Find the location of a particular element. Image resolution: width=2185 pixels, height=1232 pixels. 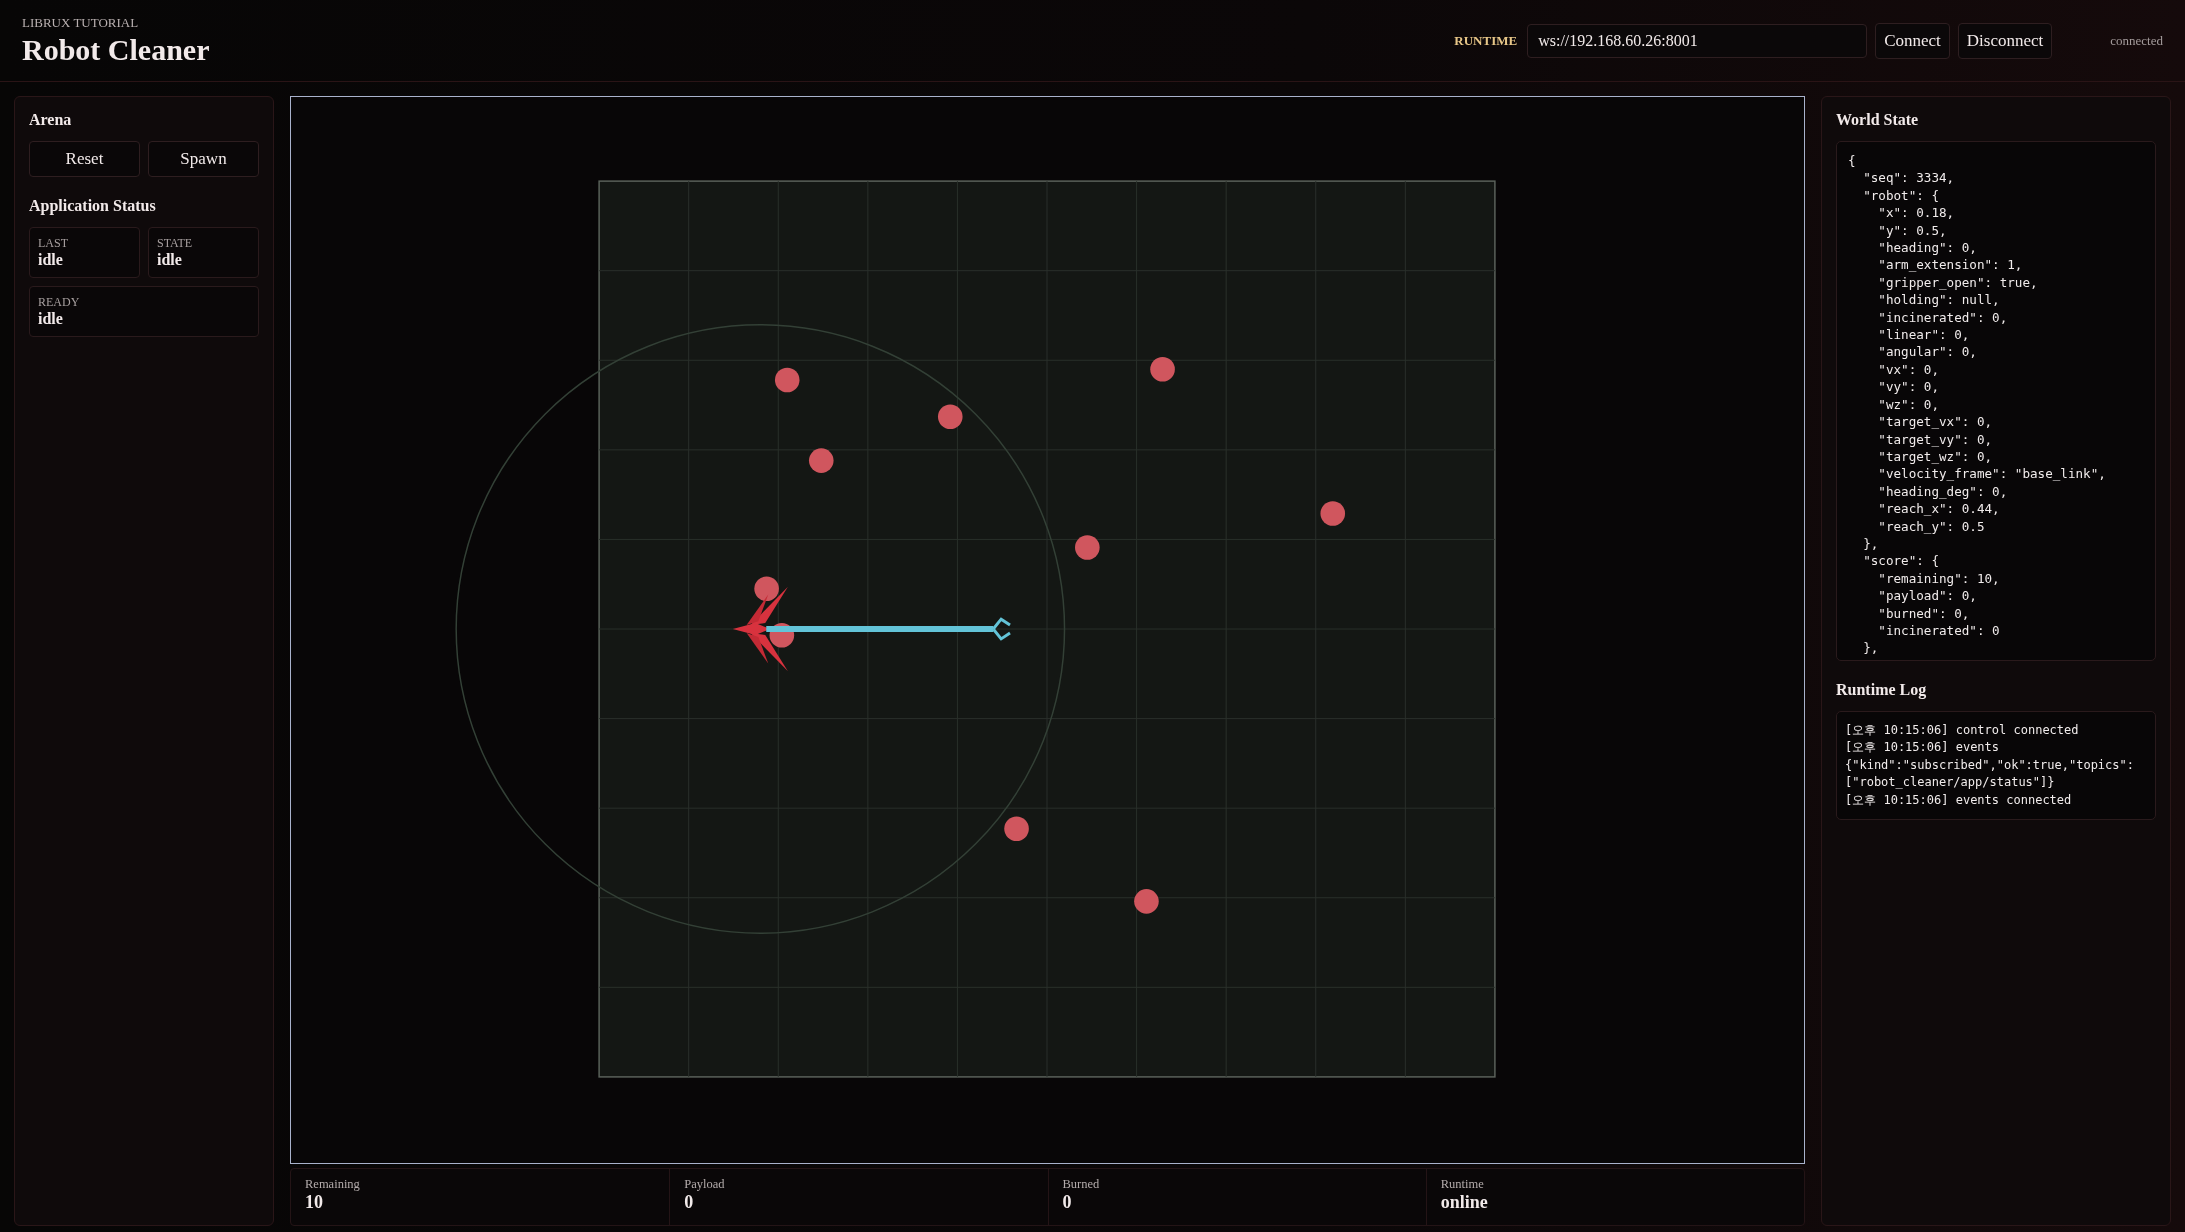

status-label: READY is located at coordinates (59, 302).